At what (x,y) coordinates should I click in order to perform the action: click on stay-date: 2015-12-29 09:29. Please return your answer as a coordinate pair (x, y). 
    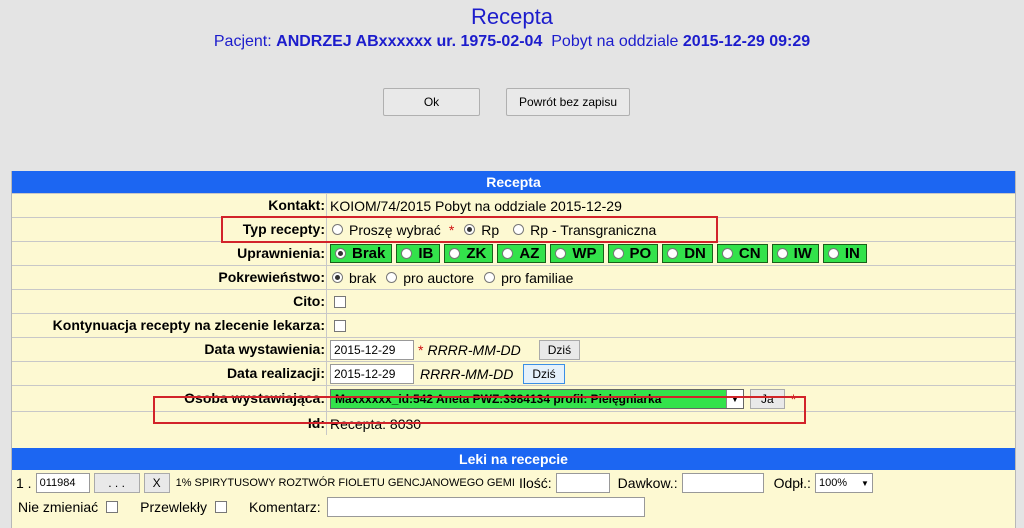
    Looking at the image, I should click on (746, 41).